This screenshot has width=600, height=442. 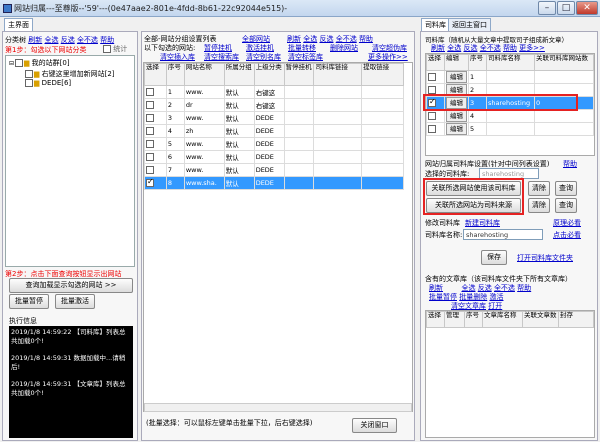 What do you see at coordinates (532, 48) in the screenshot?
I see `r-more-link: 更多>>` at bounding box center [532, 48].